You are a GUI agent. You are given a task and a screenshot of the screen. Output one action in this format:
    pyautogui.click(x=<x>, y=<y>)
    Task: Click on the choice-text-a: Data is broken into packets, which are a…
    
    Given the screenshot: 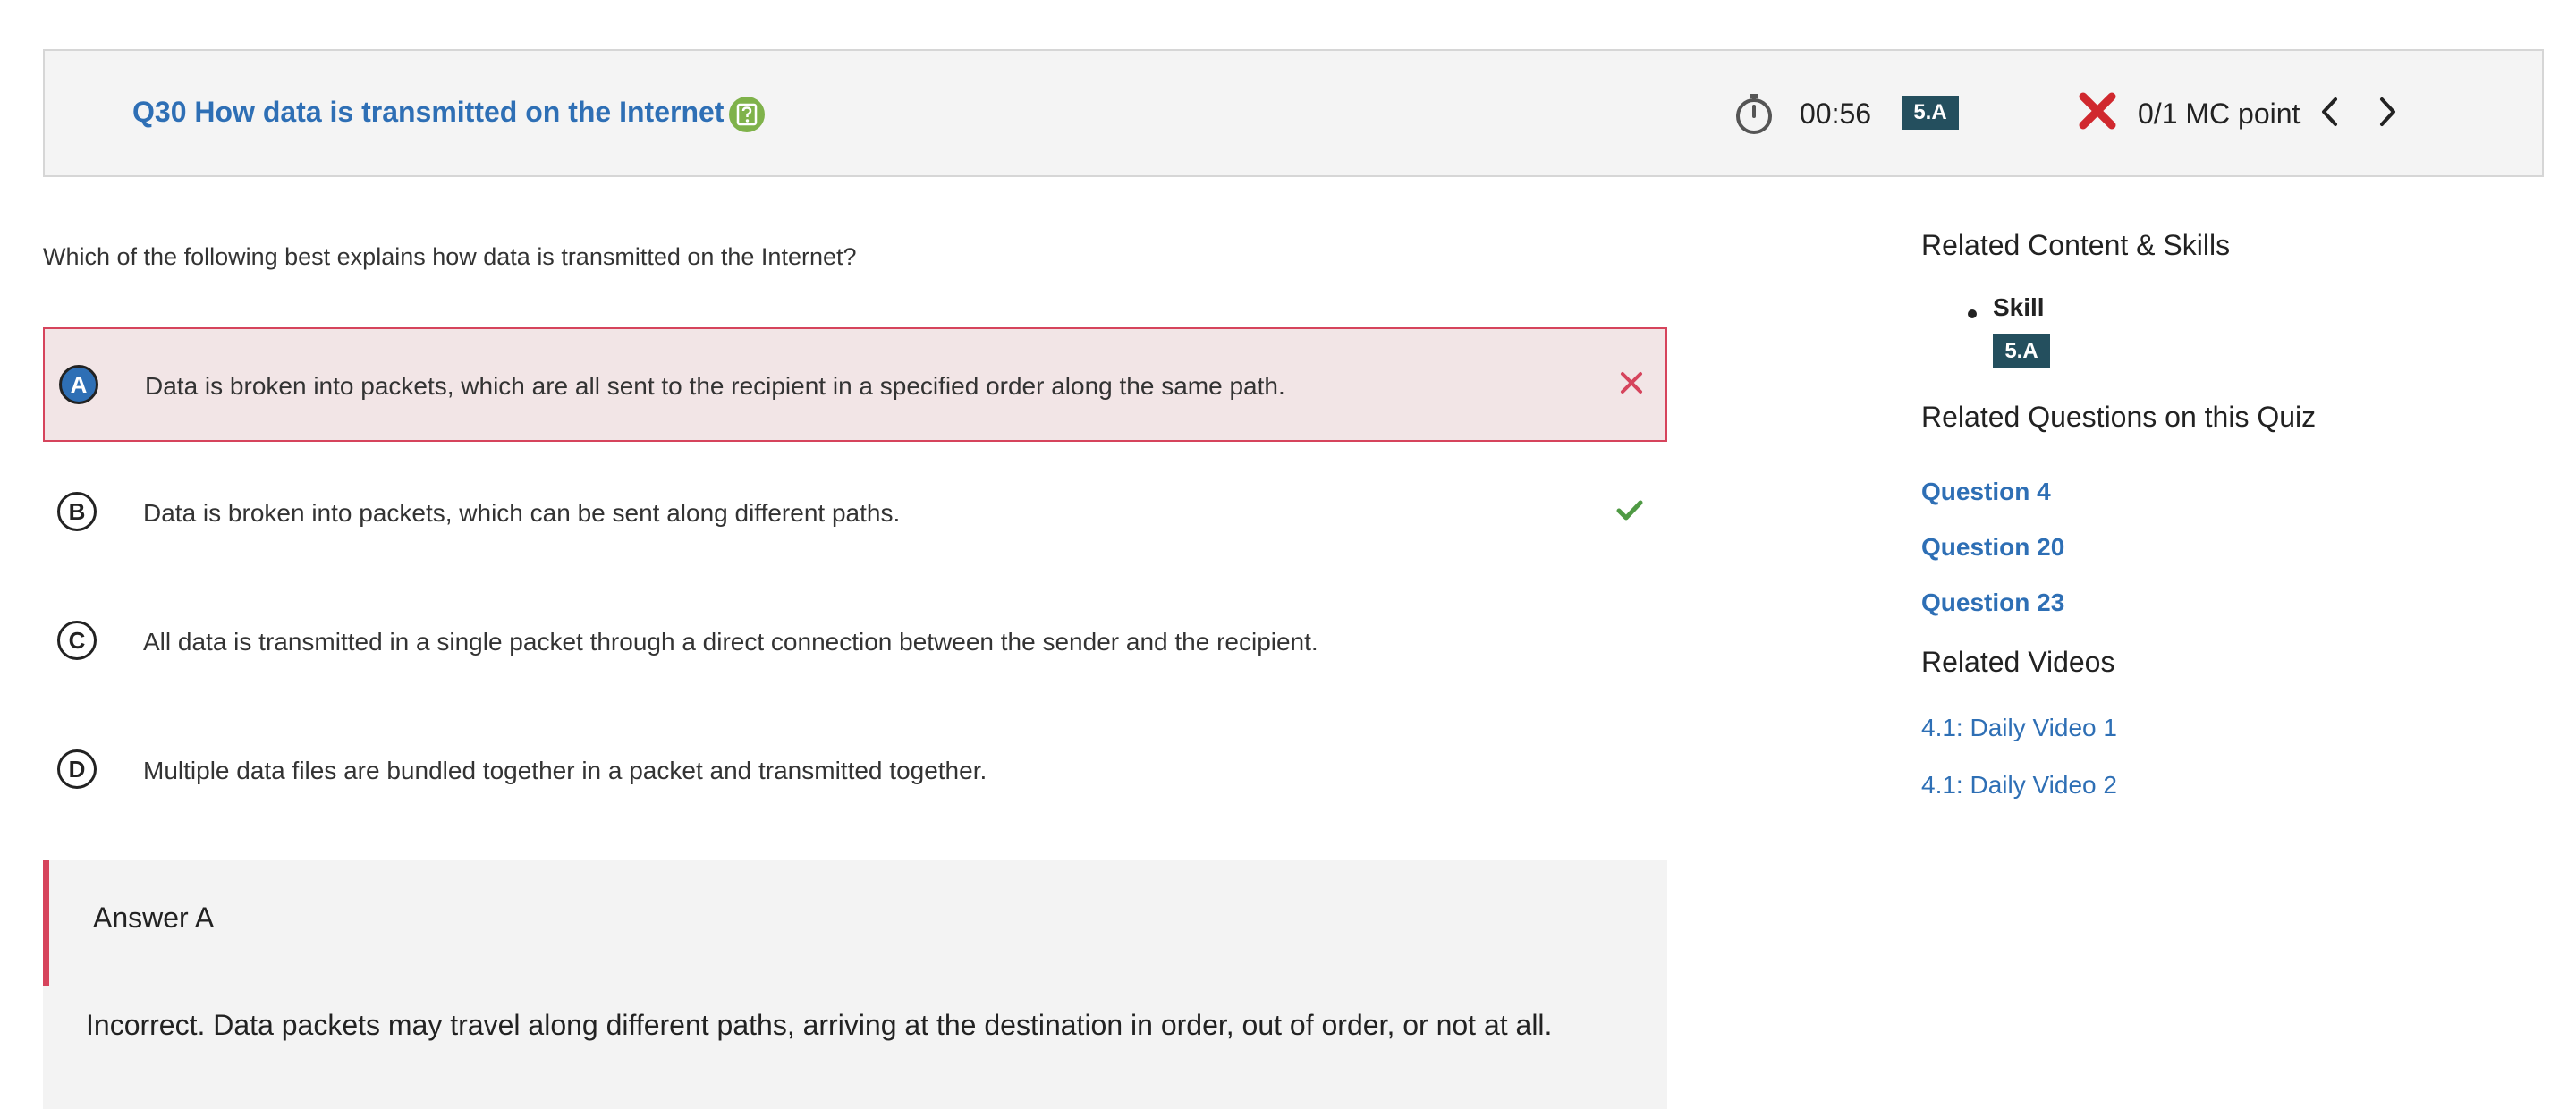 What is the action you would take?
    pyautogui.click(x=715, y=386)
    